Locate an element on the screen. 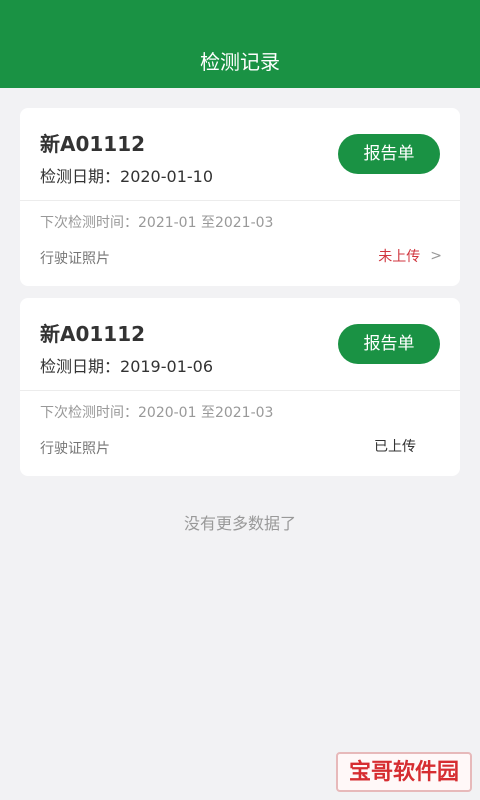 The image size is (480, 800). upload-status-link: 已上传 is located at coordinates (395, 446).